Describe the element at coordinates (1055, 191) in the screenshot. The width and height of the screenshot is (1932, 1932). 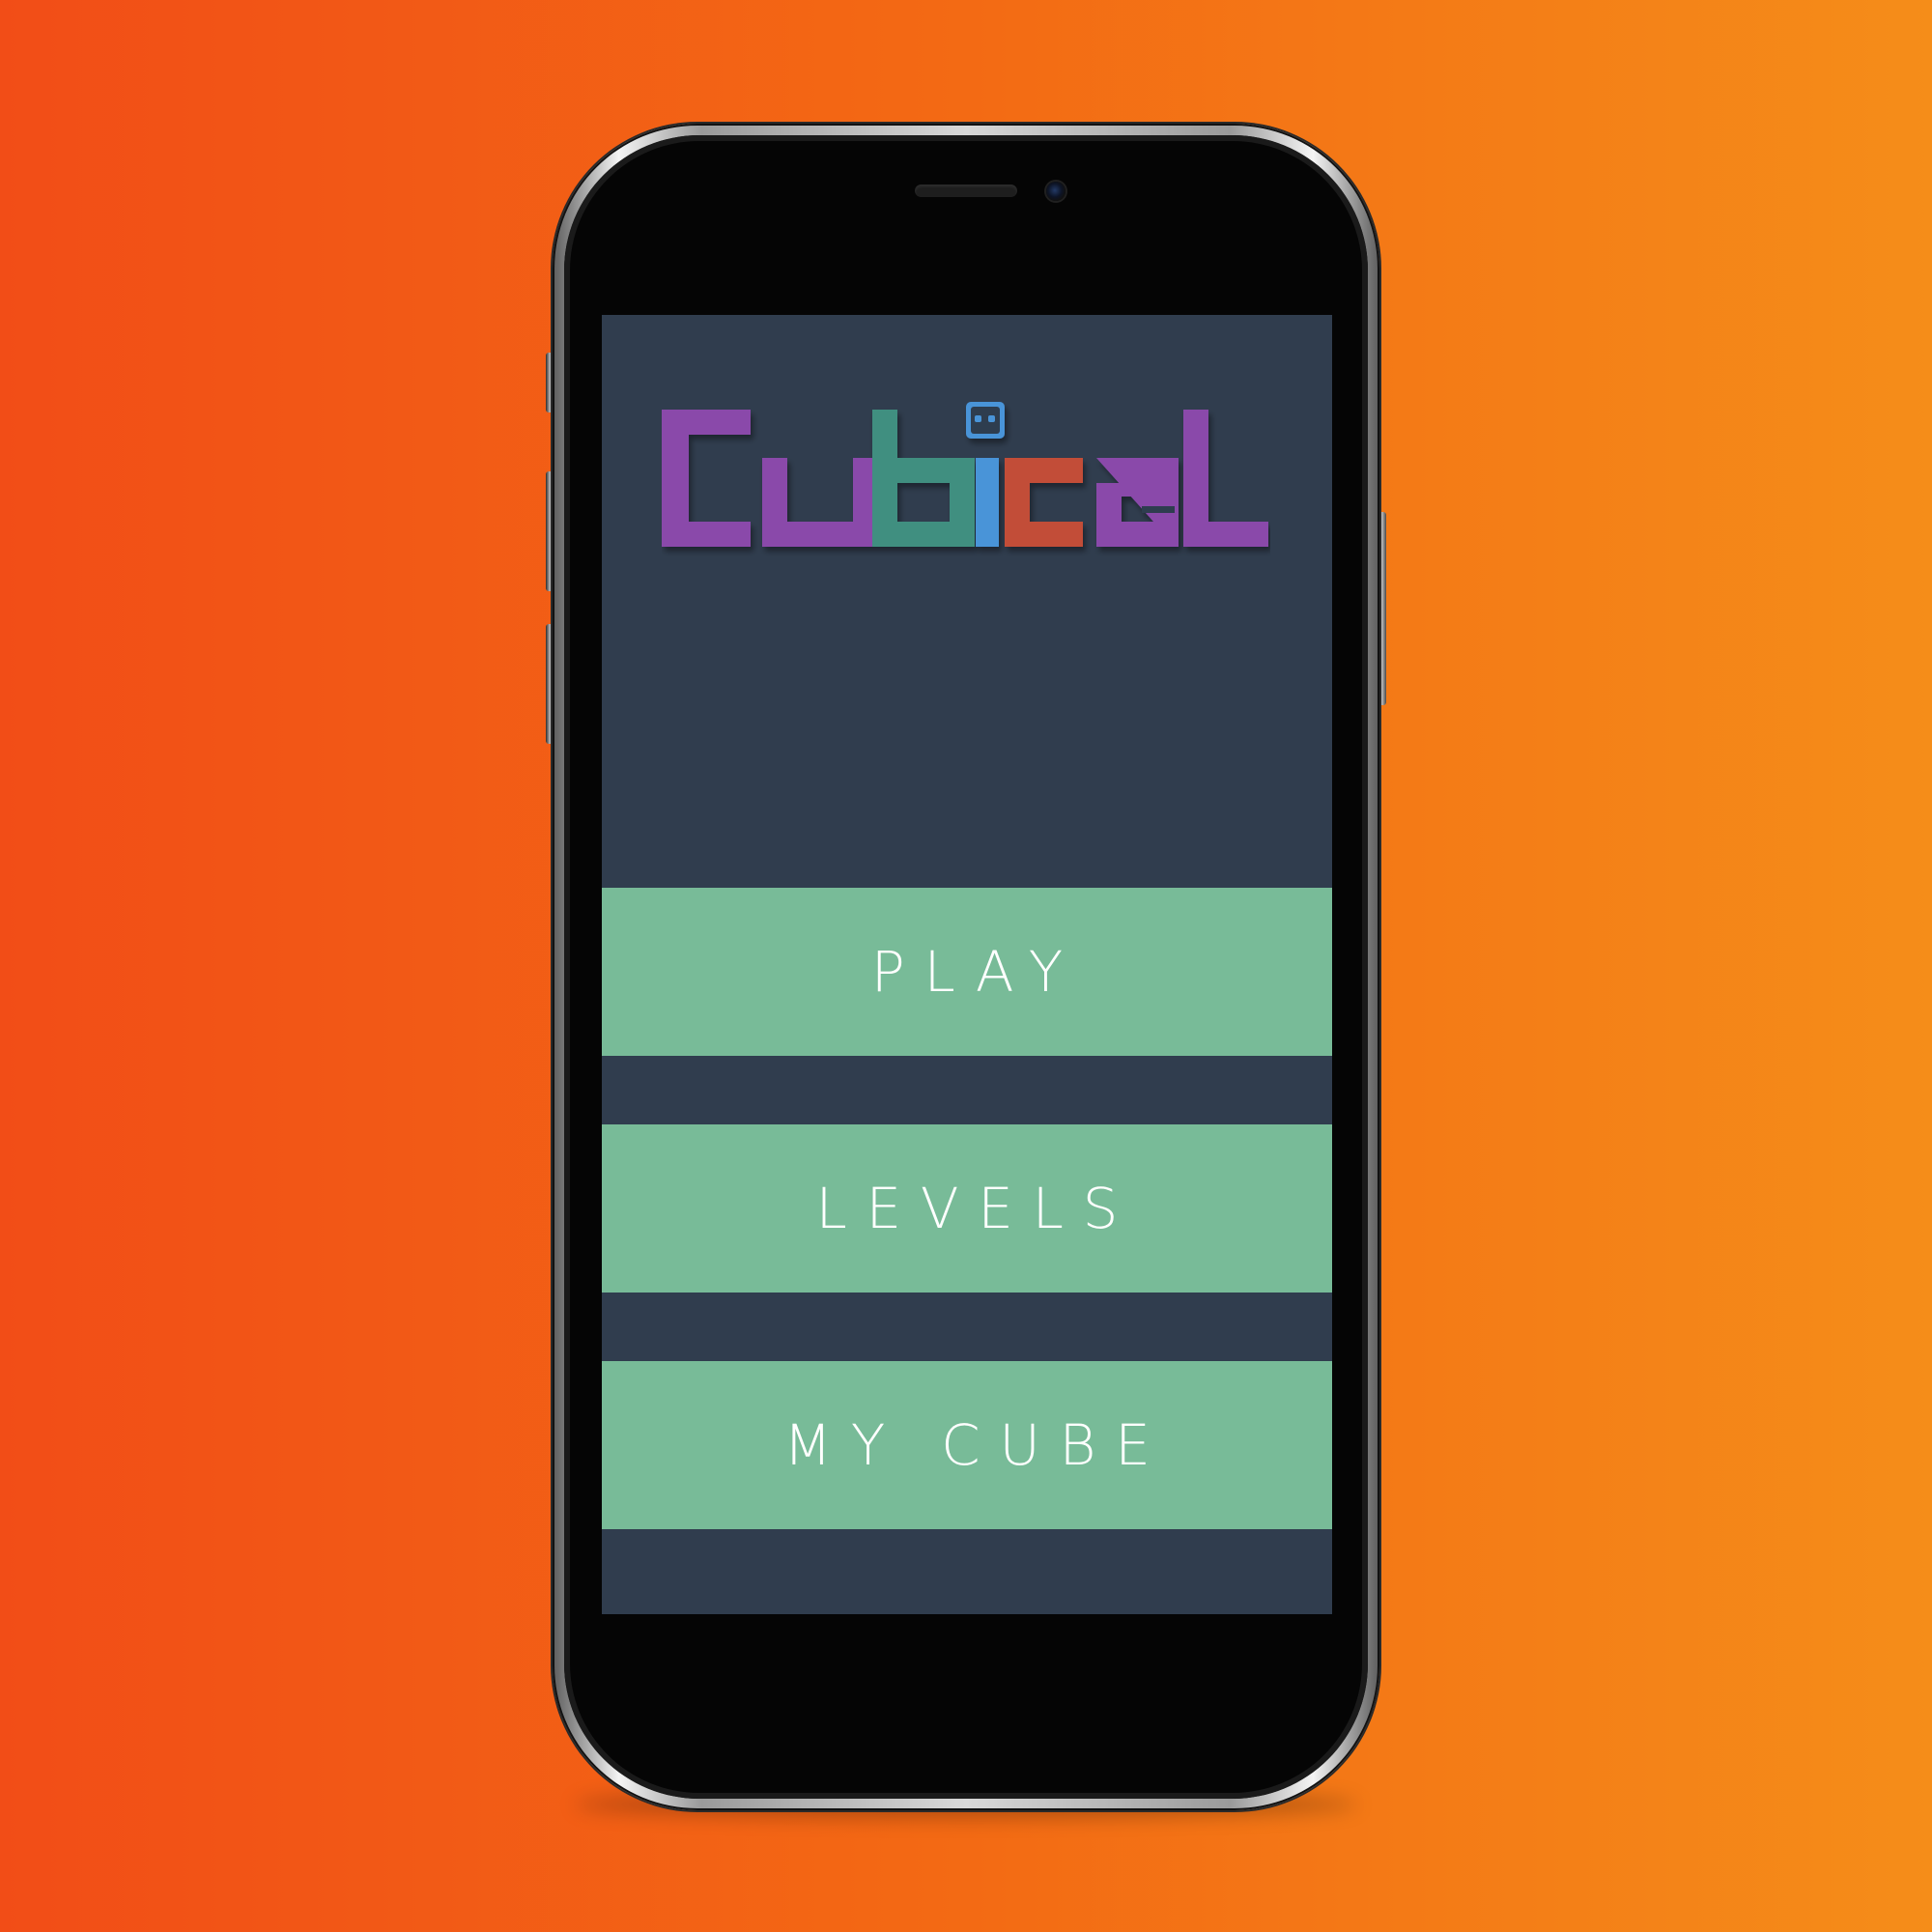
I see `front-camera` at that location.